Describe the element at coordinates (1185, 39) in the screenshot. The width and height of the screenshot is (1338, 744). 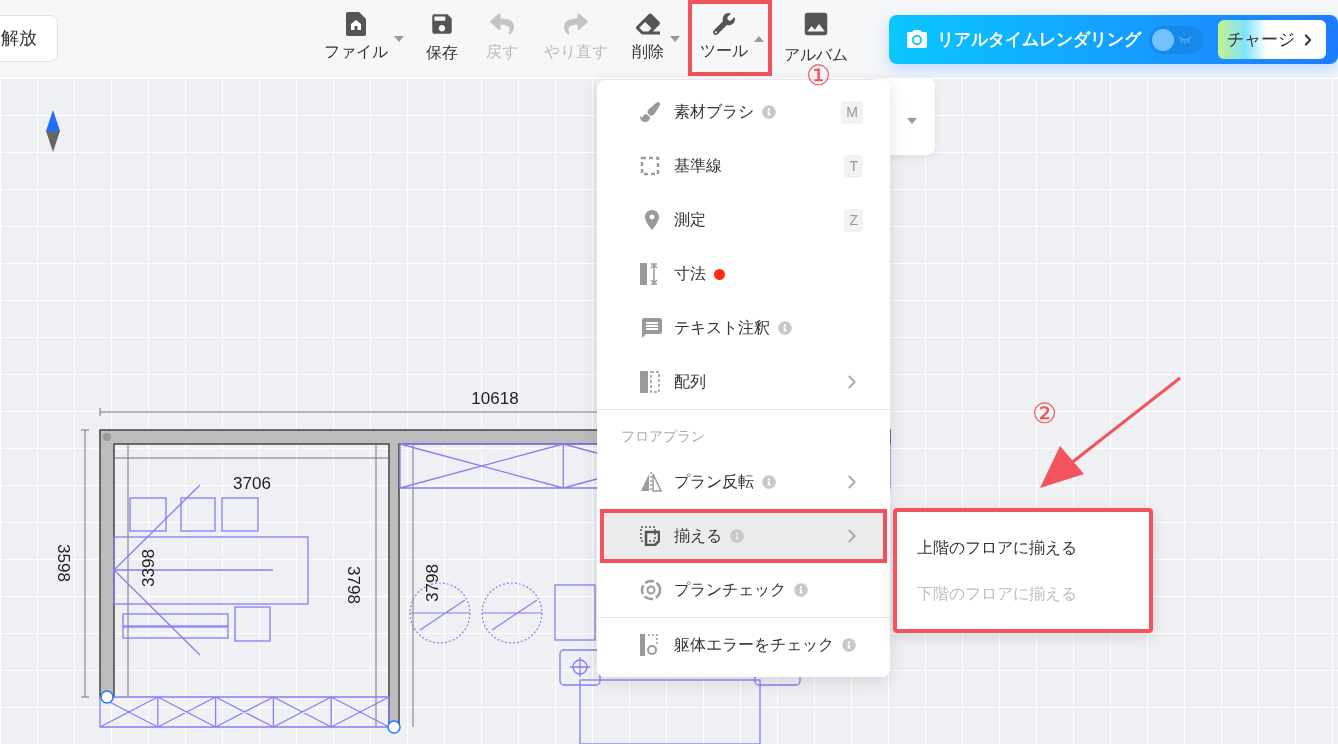
I see `closed-eye-icon` at that location.